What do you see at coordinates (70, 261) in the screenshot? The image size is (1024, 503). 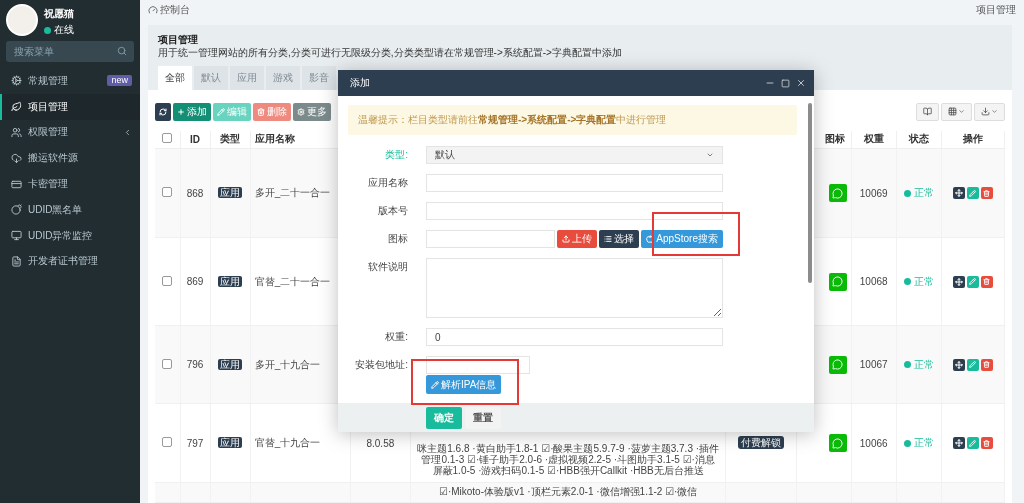 I see `menu-item: 开发者证书管理` at bounding box center [70, 261].